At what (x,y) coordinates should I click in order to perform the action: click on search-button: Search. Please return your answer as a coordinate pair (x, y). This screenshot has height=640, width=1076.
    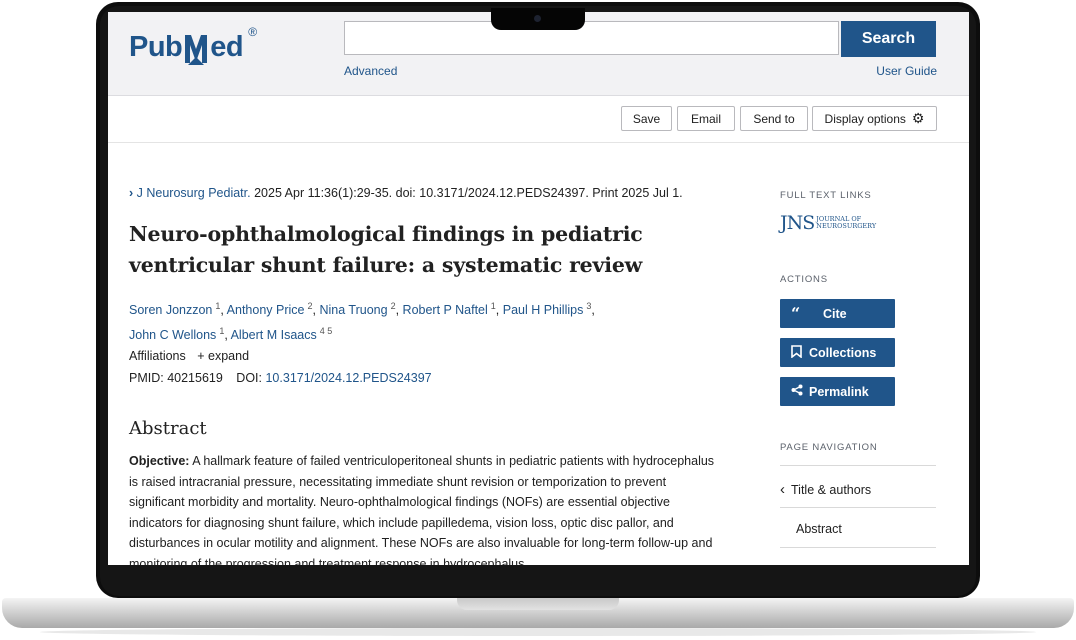
    Looking at the image, I should click on (888, 39).